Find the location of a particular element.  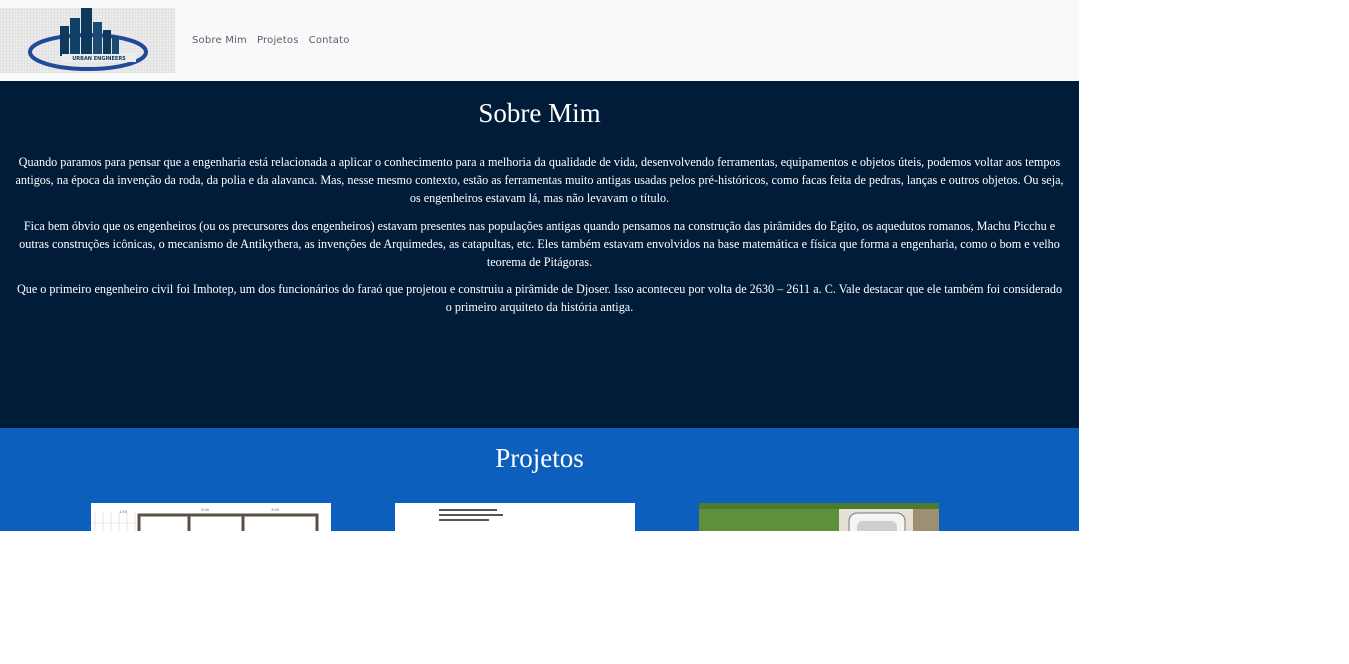

nav-link-projetos: Projetos is located at coordinates (278, 40).